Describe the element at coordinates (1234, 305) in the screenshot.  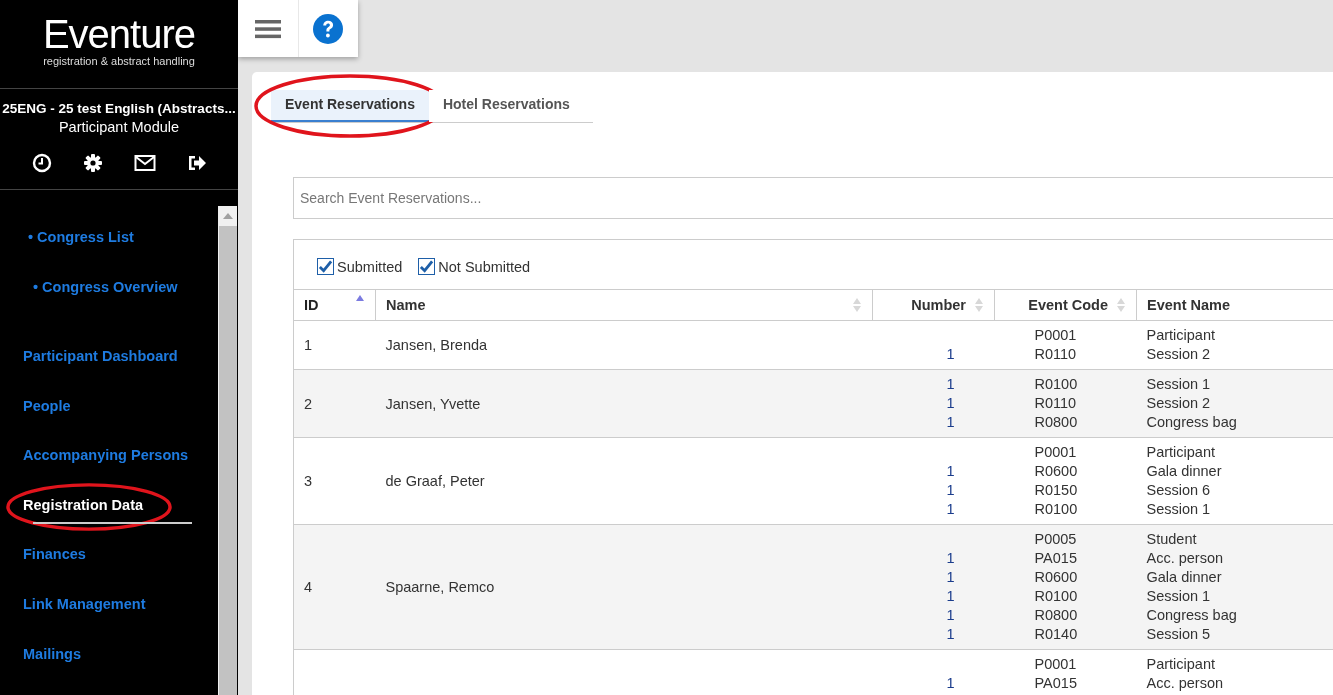
I see `column-header: Event Name` at that location.